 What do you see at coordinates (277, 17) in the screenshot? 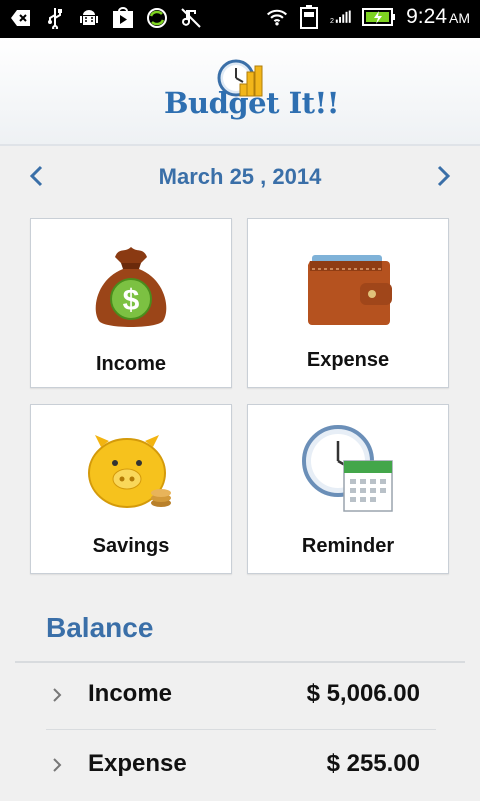
I see `wifi-icon` at bounding box center [277, 17].